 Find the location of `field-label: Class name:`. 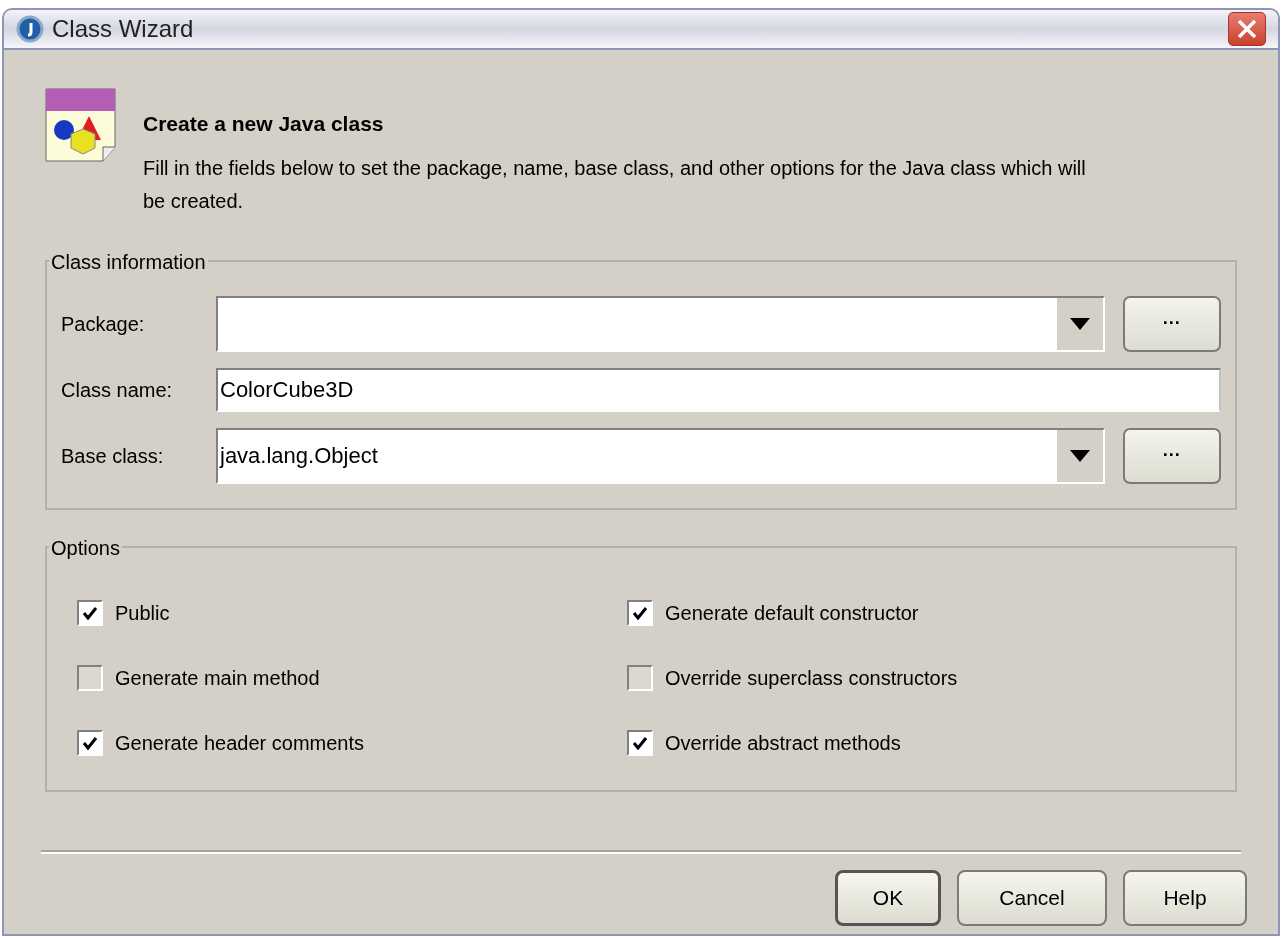

field-label: Class name: is located at coordinates (117, 390).